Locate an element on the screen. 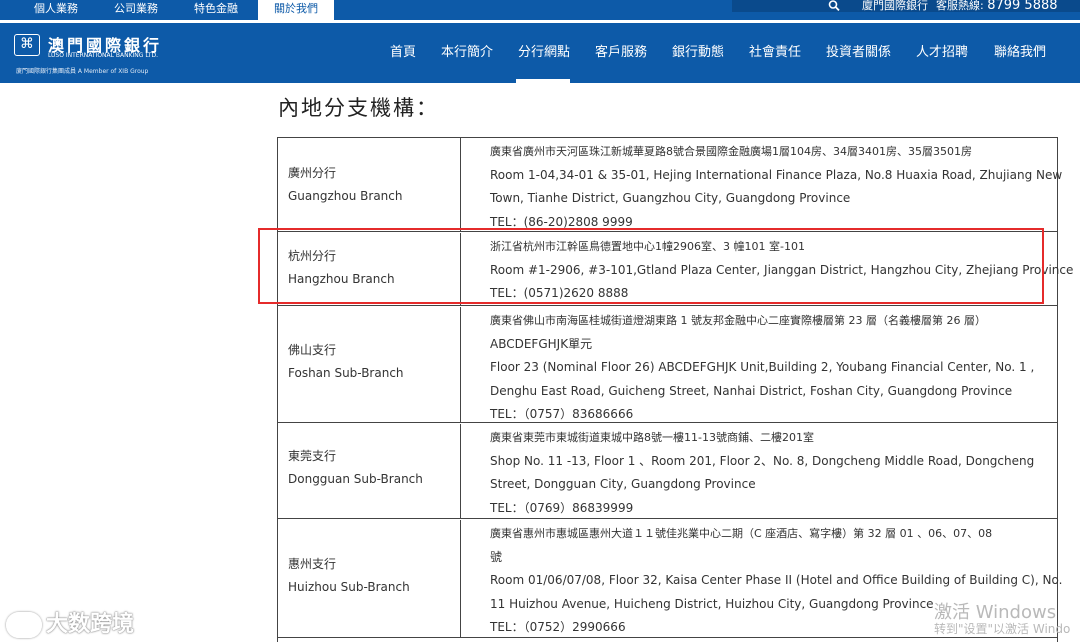 The height and width of the screenshot is (642, 1080). watermark: 大数跨境 is located at coordinates (70, 622).